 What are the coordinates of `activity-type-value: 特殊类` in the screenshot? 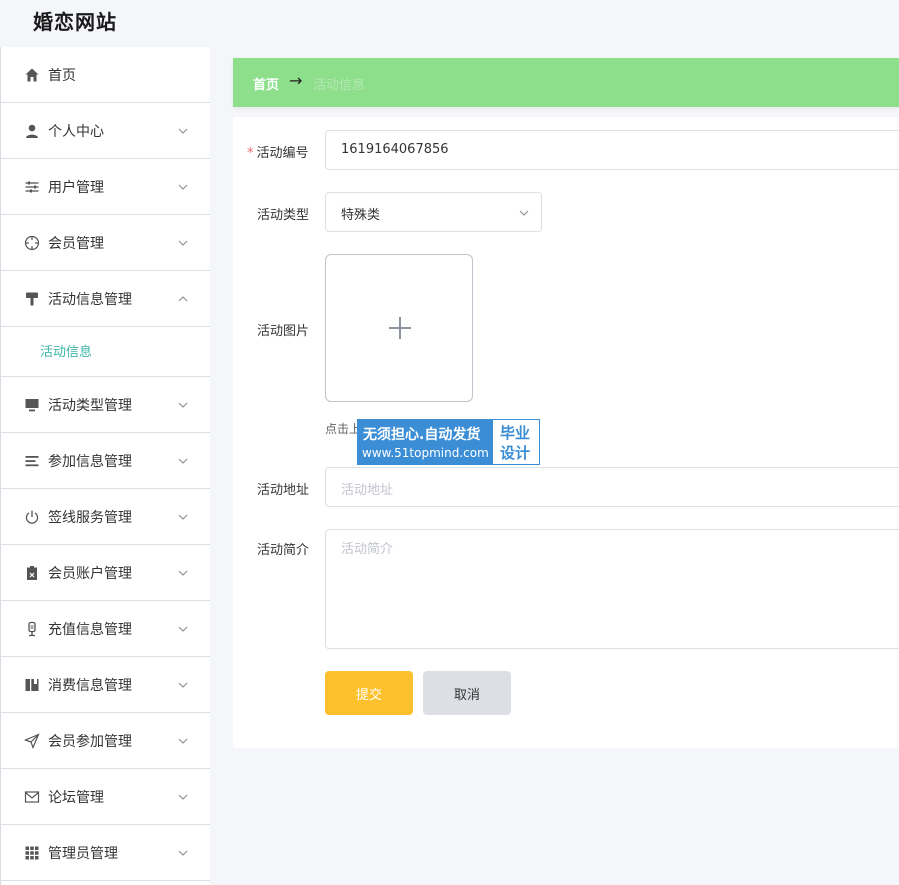 It's located at (361, 215).